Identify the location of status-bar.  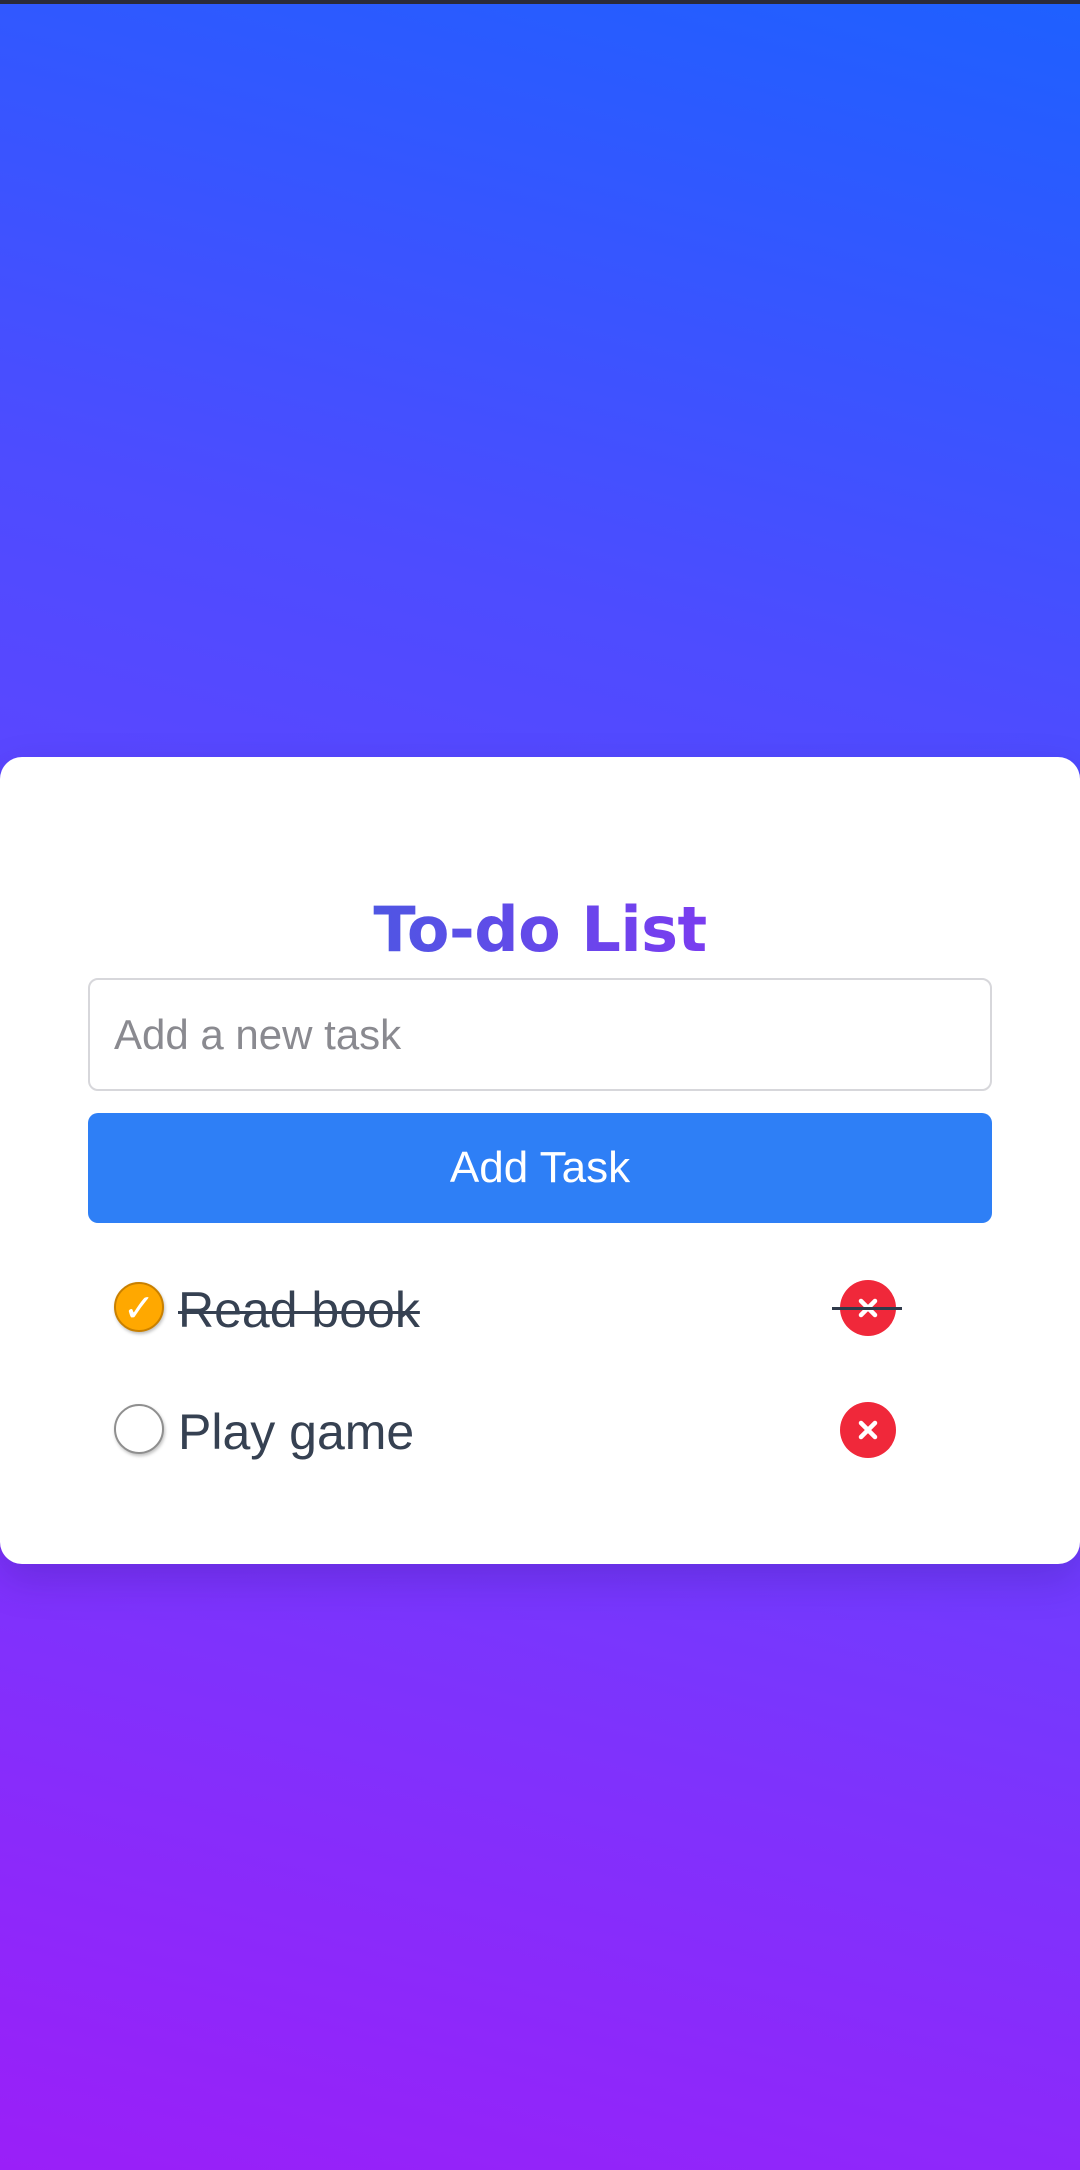
(540, 2).